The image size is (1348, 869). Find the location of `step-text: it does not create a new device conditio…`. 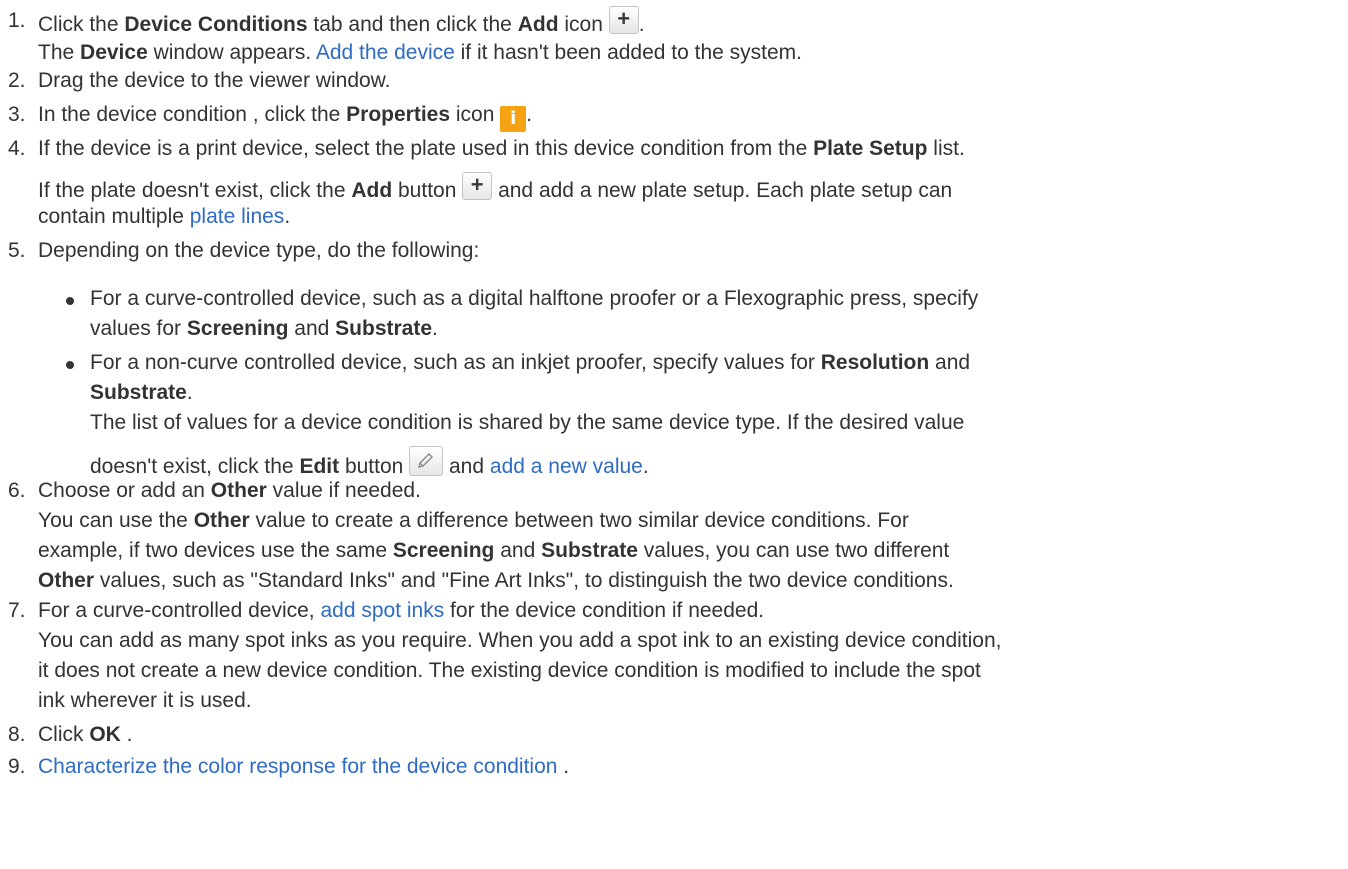

step-text: it does not create a new device conditio… is located at coordinates (509, 670).